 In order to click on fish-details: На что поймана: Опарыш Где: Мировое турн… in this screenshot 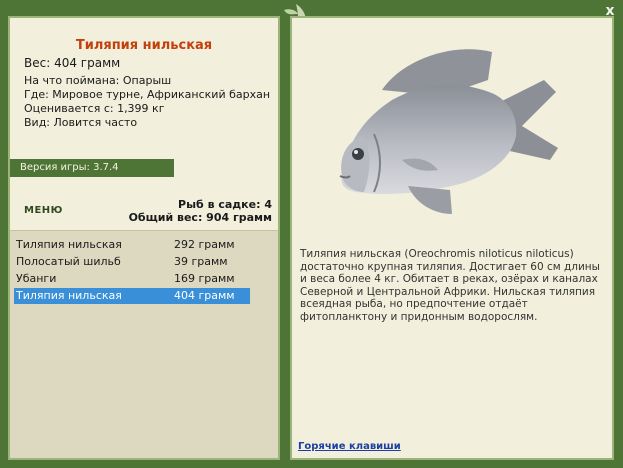, I will do `click(147, 102)`.